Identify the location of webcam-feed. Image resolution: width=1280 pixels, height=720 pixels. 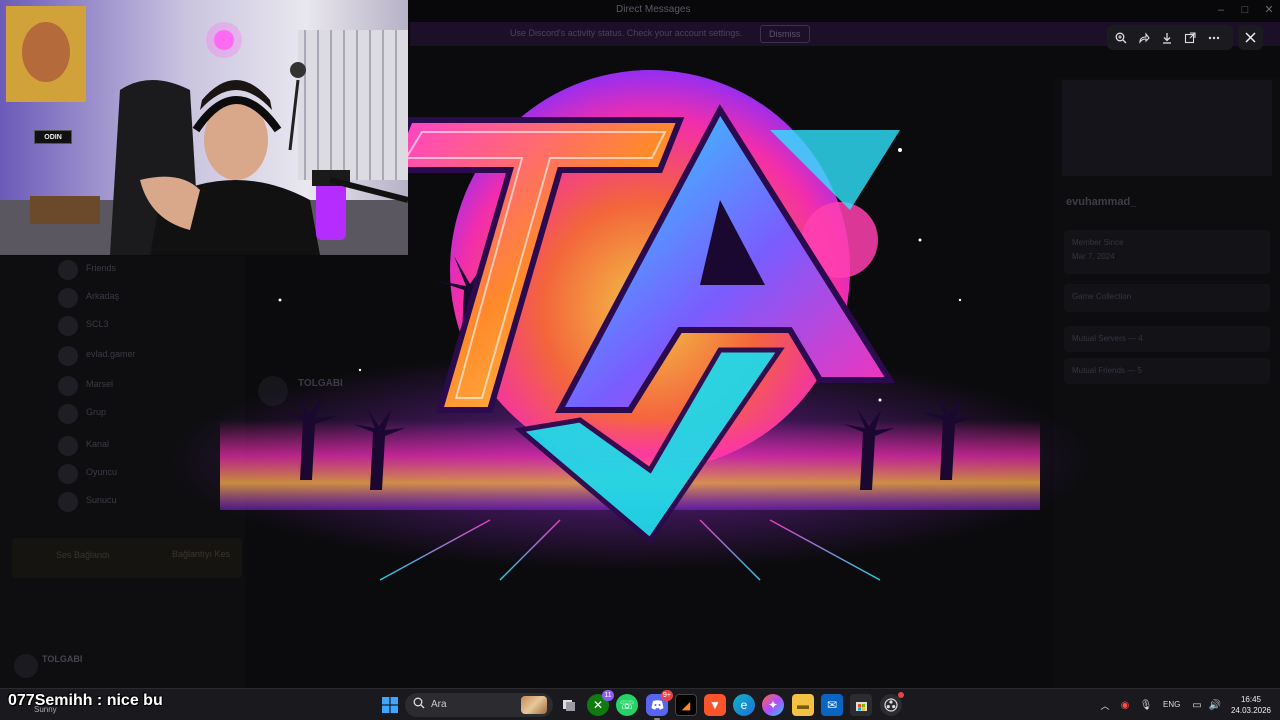
(204, 127).